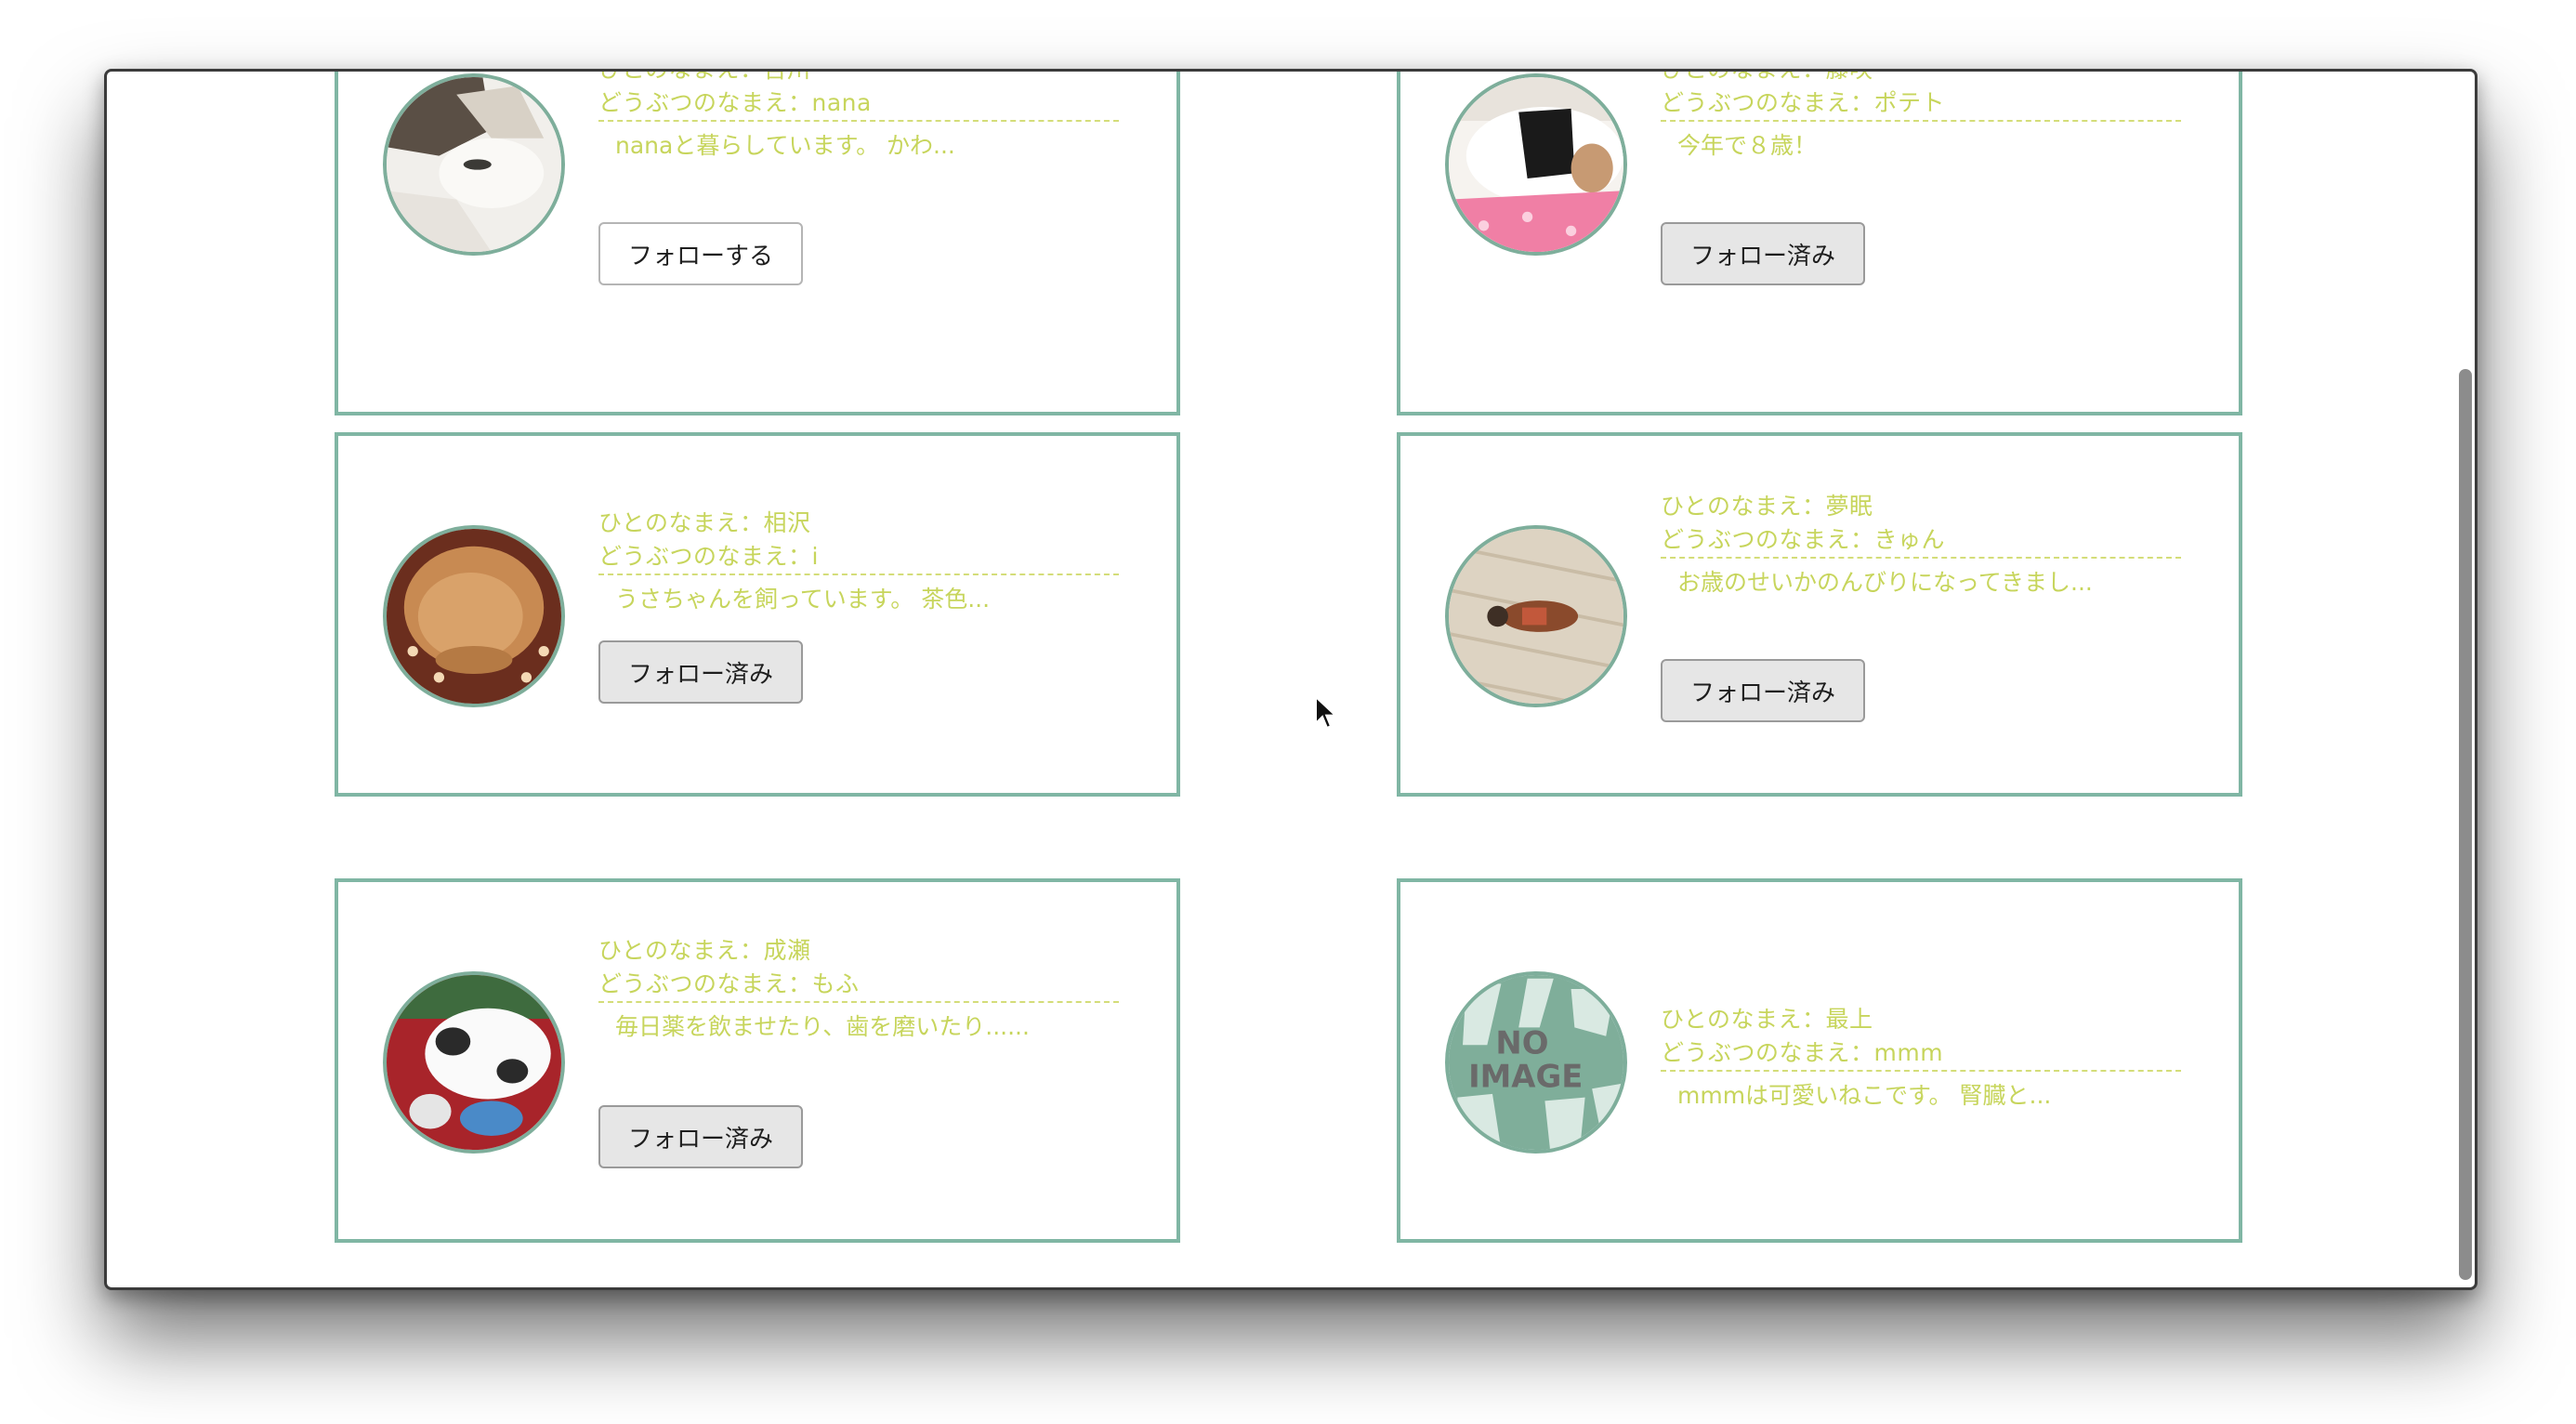 This screenshot has width=2576, height=1424. Describe the element at coordinates (1921, 1054) in the screenshot. I see `pet-name: どうぶつのなまえ：mmm` at that location.